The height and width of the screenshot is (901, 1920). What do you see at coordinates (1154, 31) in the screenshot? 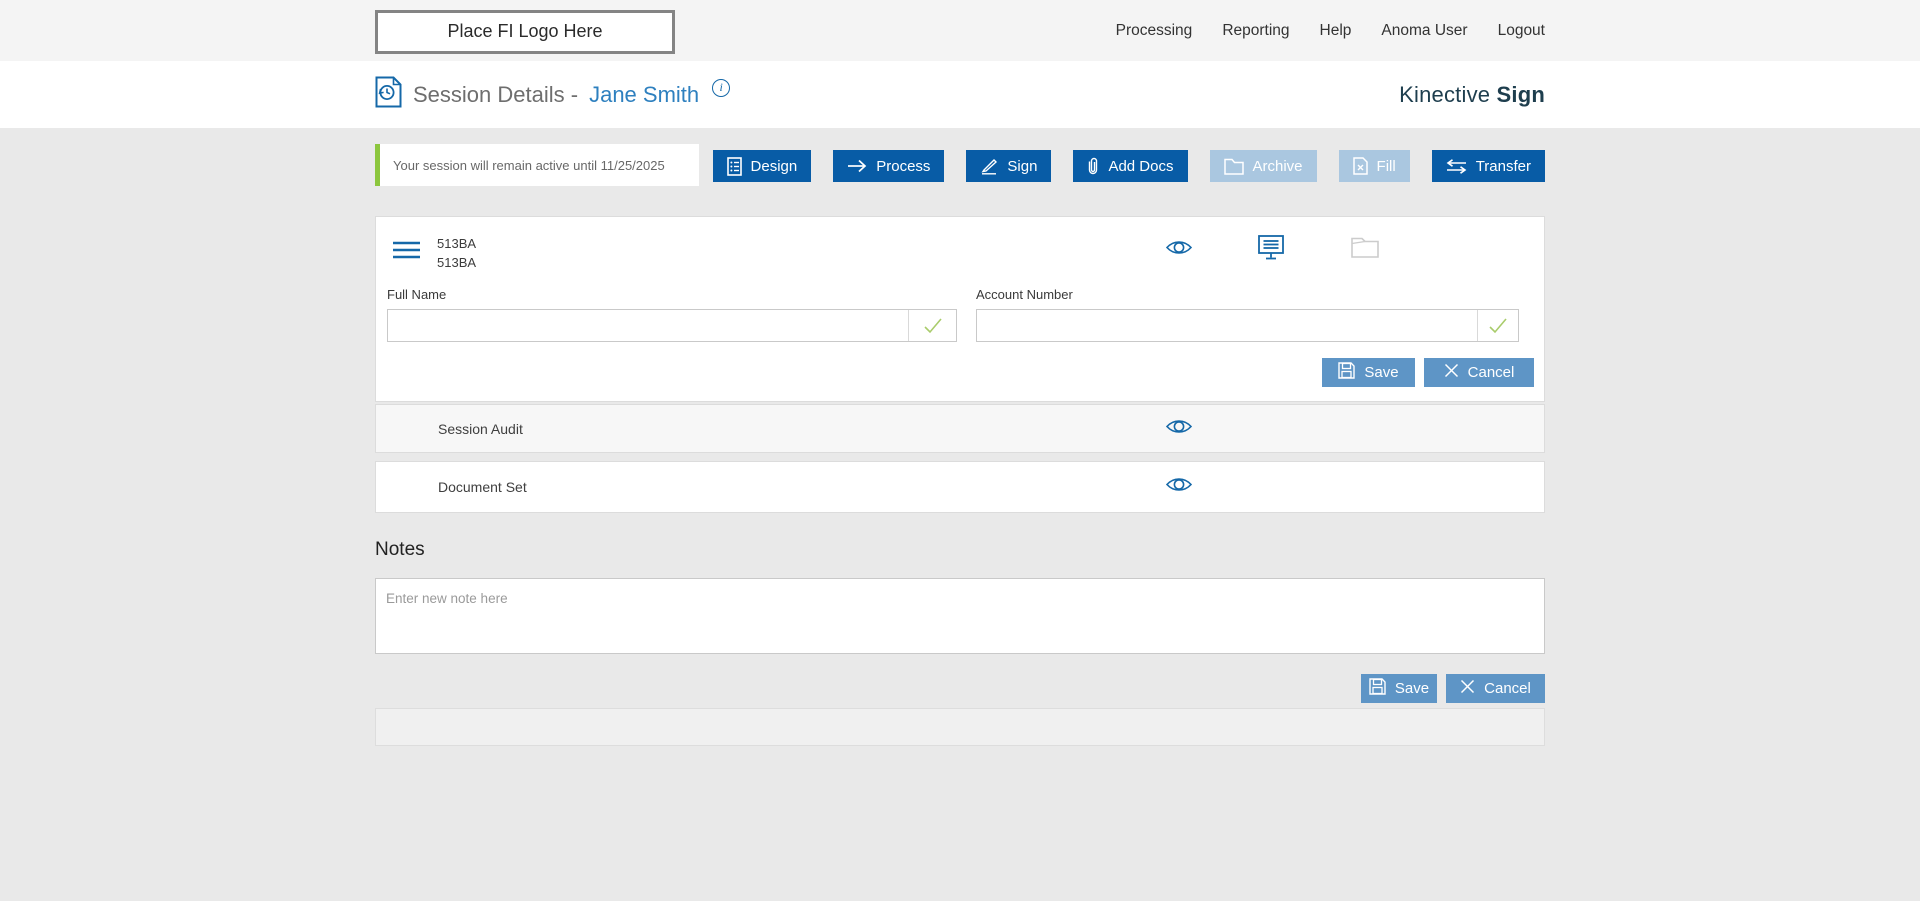
I see `nav-processing: Processing` at bounding box center [1154, 31].